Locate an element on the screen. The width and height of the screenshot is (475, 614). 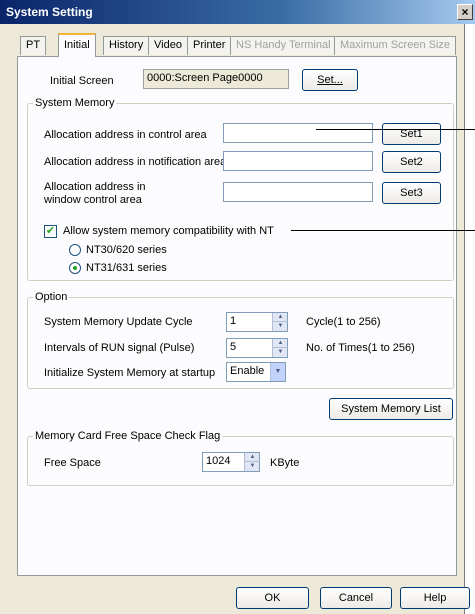
nt31-label: NT31/631 series is located at coordinates (126, 268).